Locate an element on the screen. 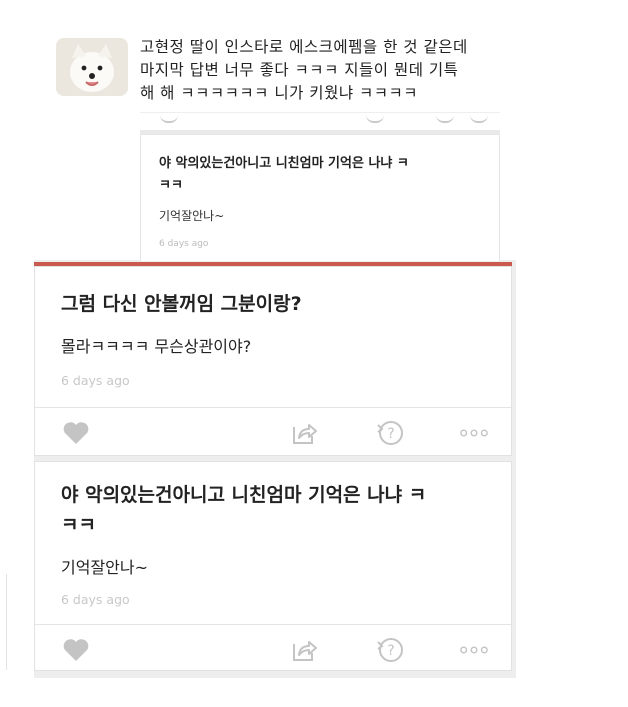 This screenshot has width=628, height=707. avatar is located at coordinates (92, 67).